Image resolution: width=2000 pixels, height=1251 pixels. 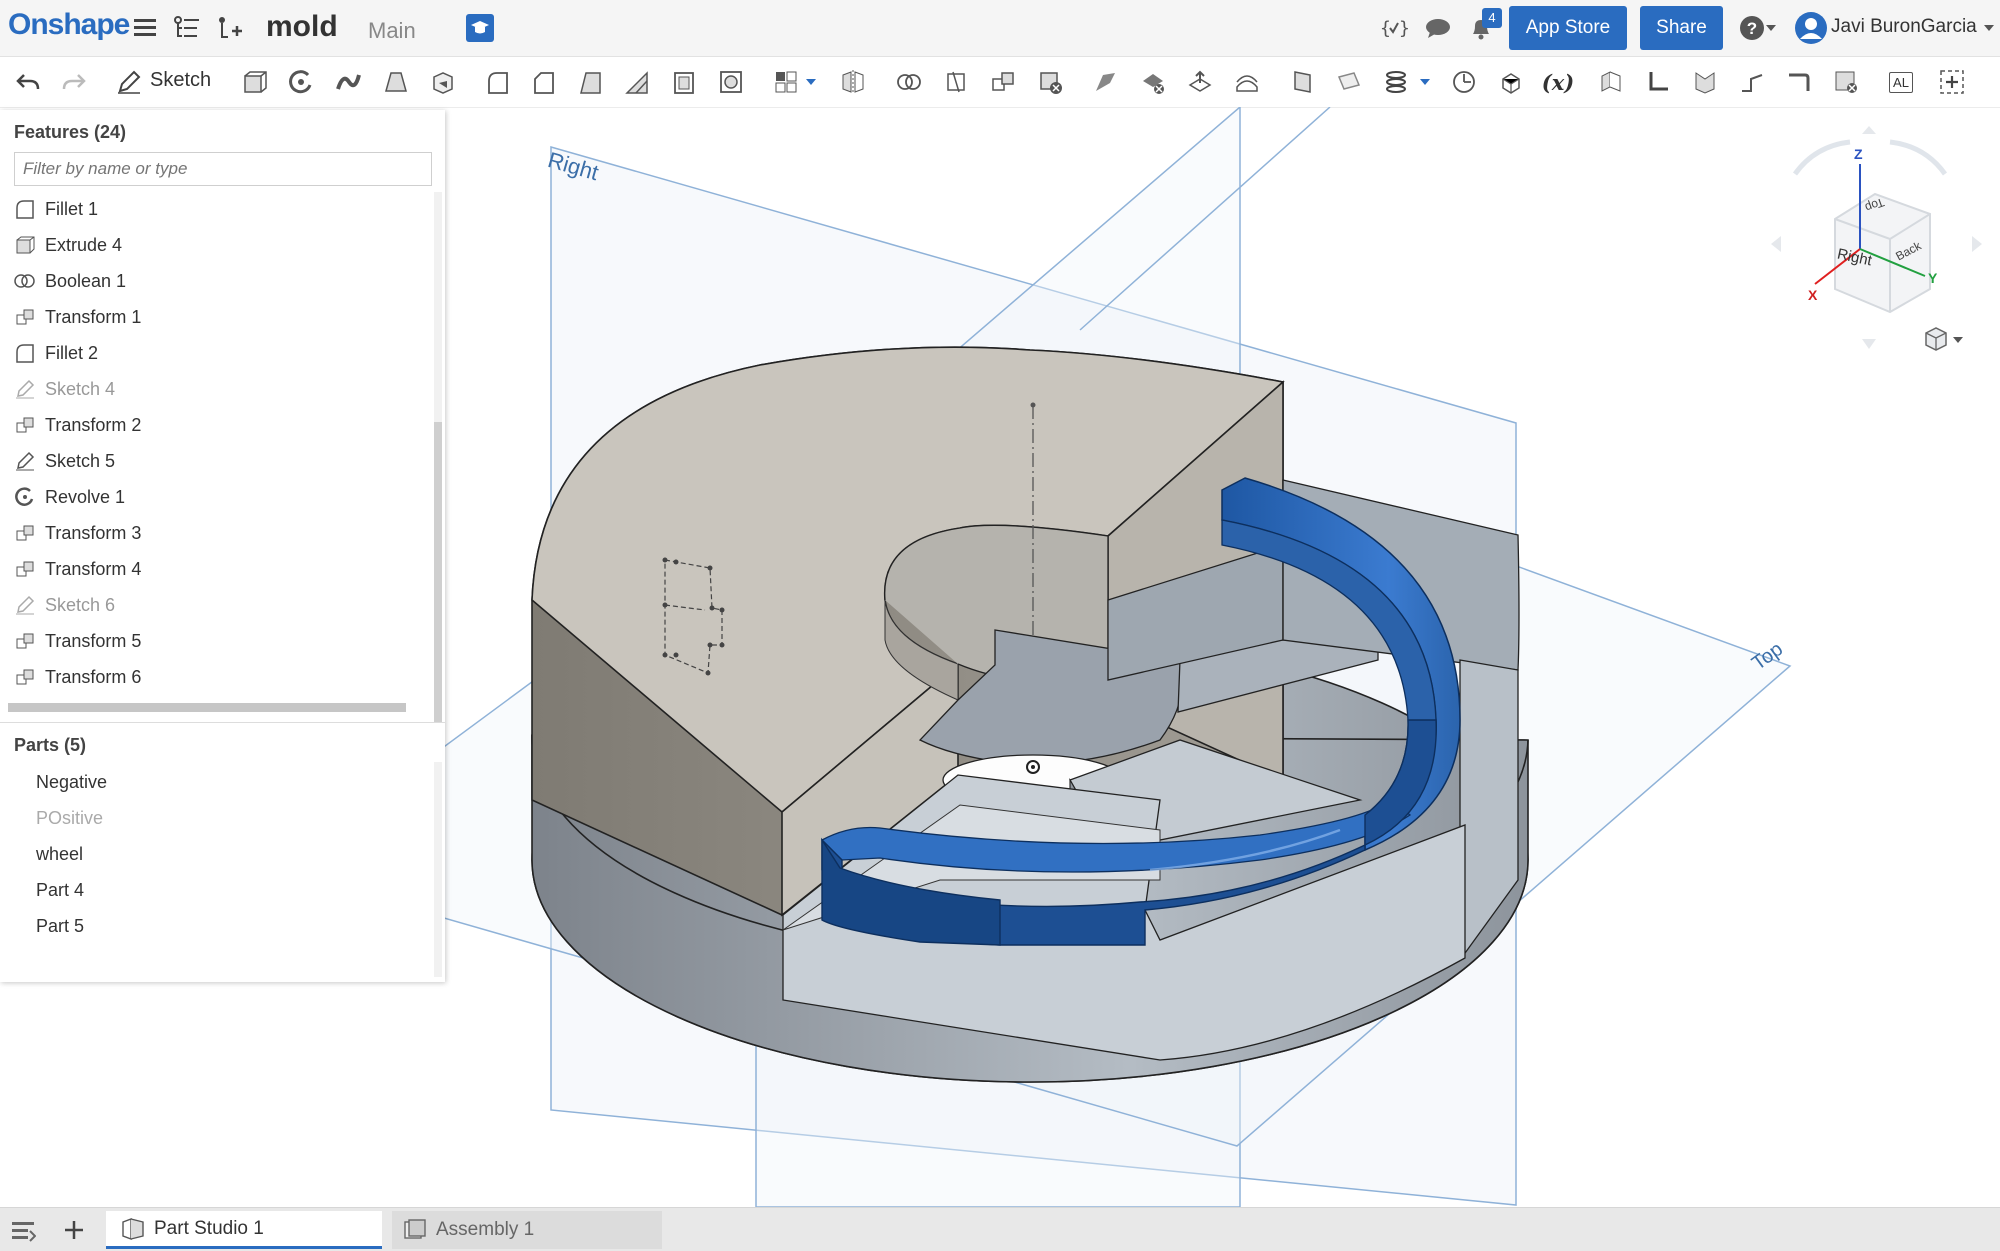 I want to click on modify-fillet-icon, so click(x=1106, y=82).